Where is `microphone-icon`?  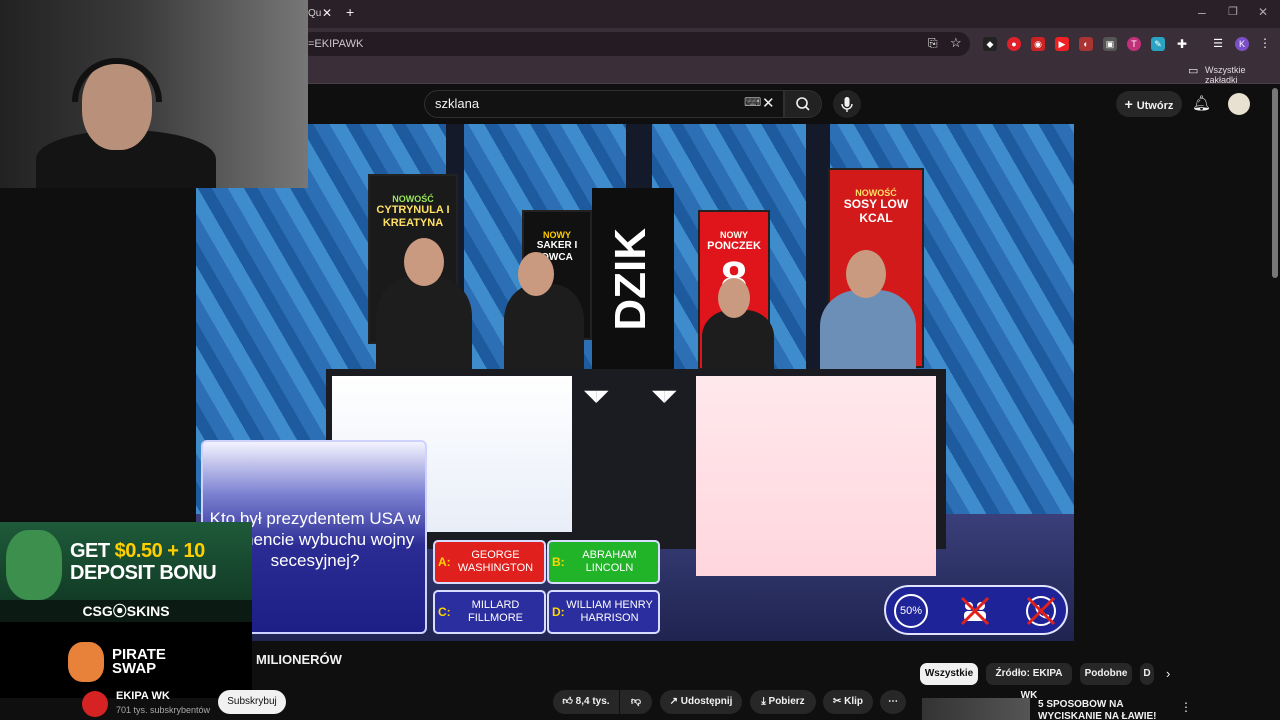
microphone-icon is located at coordinates (847, 104).